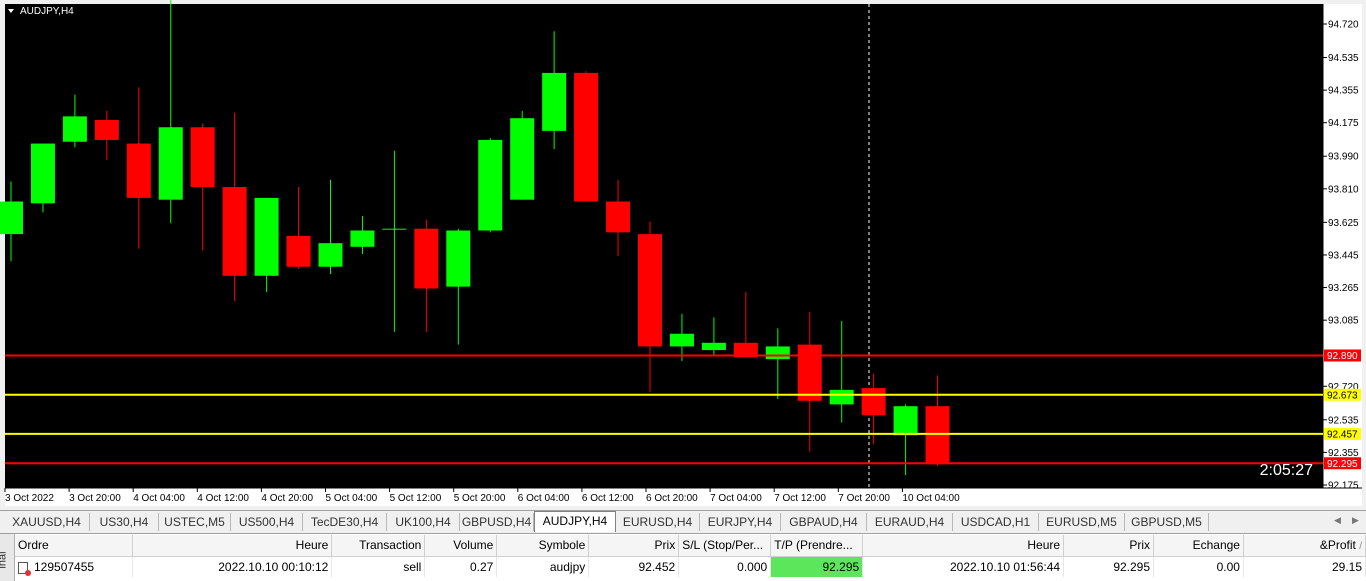  I want to click on tab-tecde30-h4: TecDE30,H4, so click(345, 522).